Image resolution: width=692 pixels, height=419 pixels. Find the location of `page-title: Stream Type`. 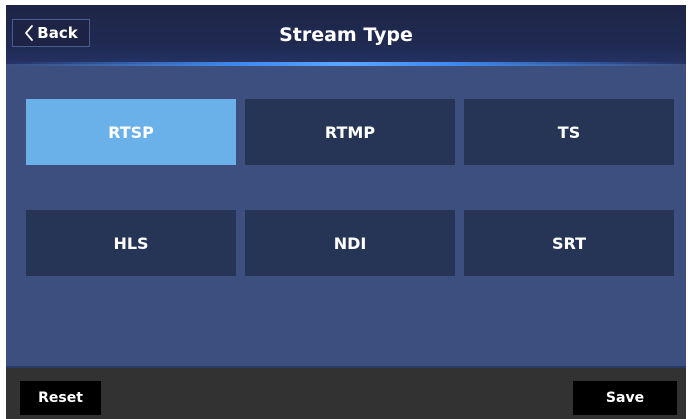

page-title: Stream Type is located at coordinates (346, 34).